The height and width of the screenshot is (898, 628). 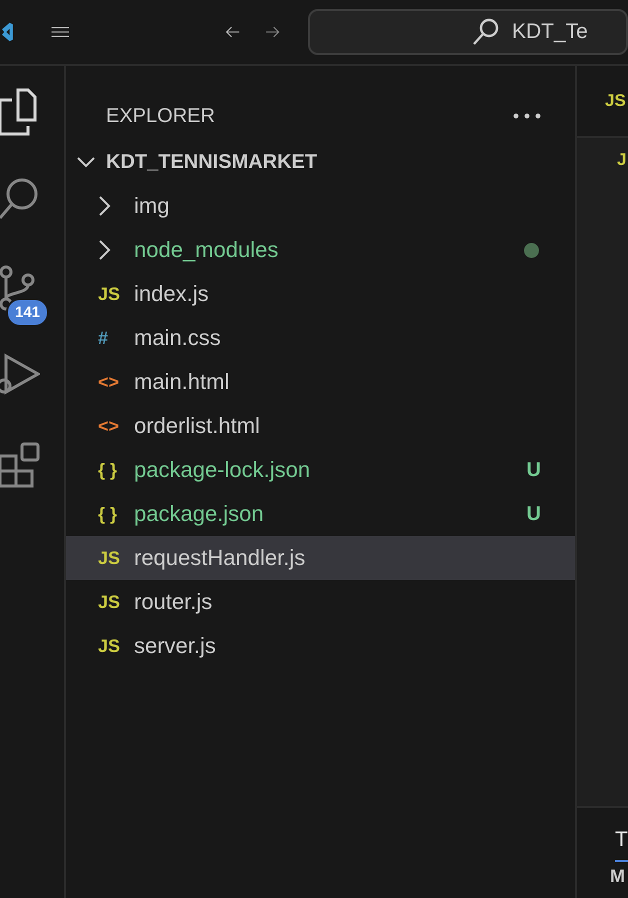 I want to click on breadcrumb-icon: J, so click(x=621, y=159).